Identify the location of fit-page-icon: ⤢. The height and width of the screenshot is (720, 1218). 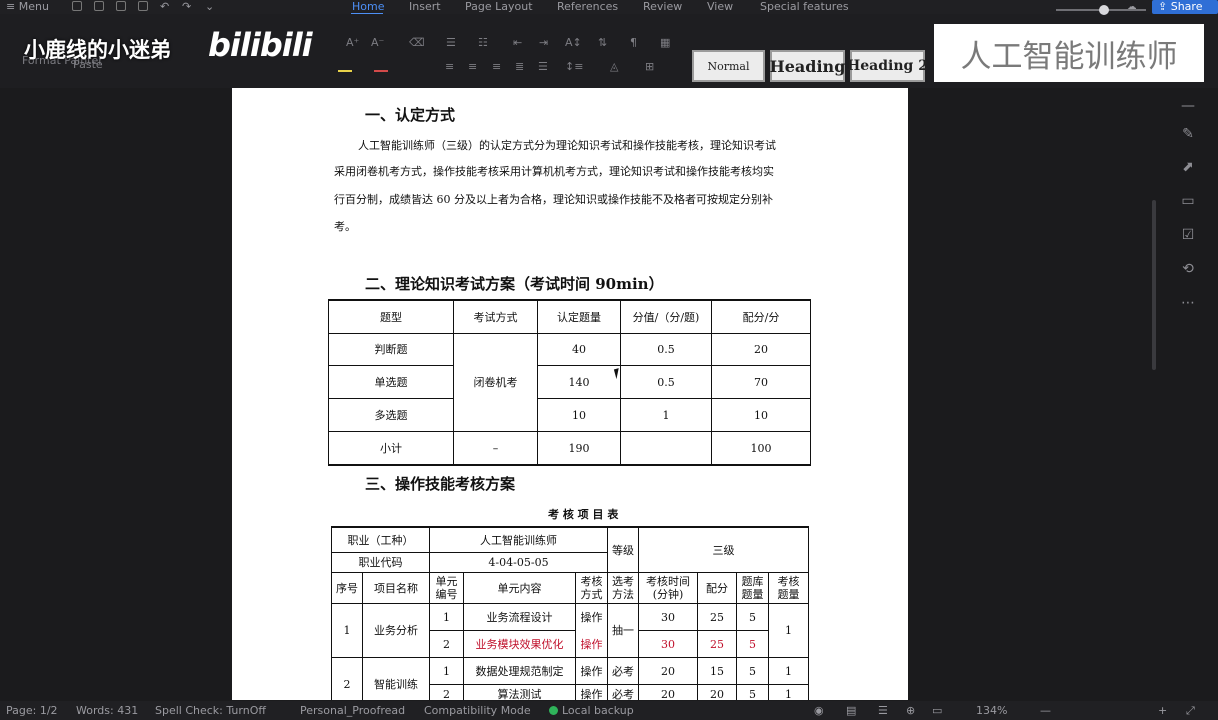
(1190, 711).